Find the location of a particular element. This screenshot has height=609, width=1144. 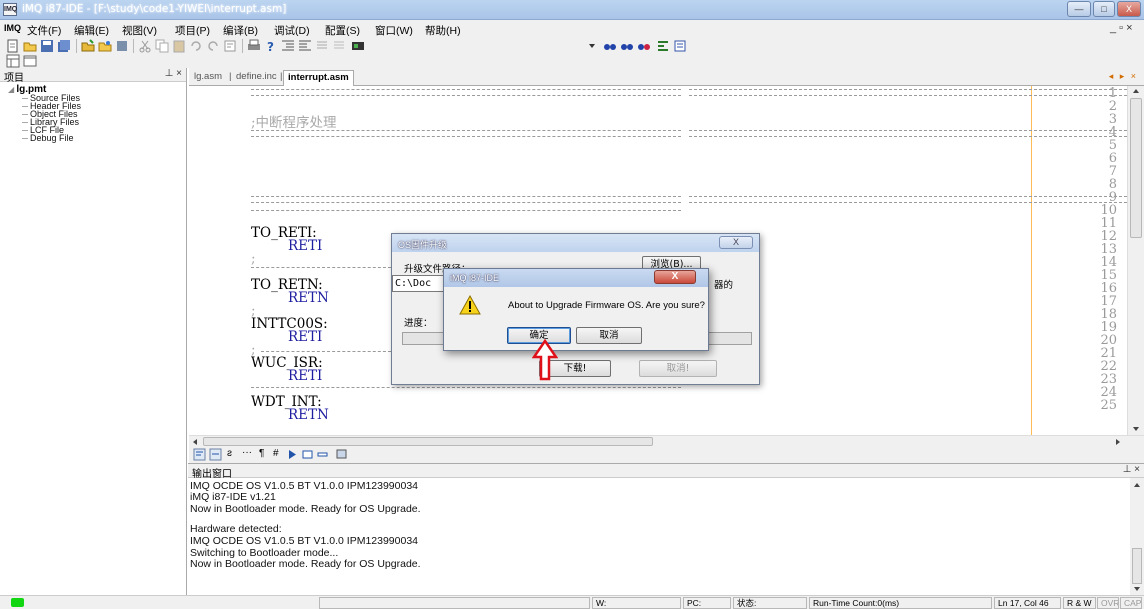

hash-icon: # is located at coordinates (276, 453).